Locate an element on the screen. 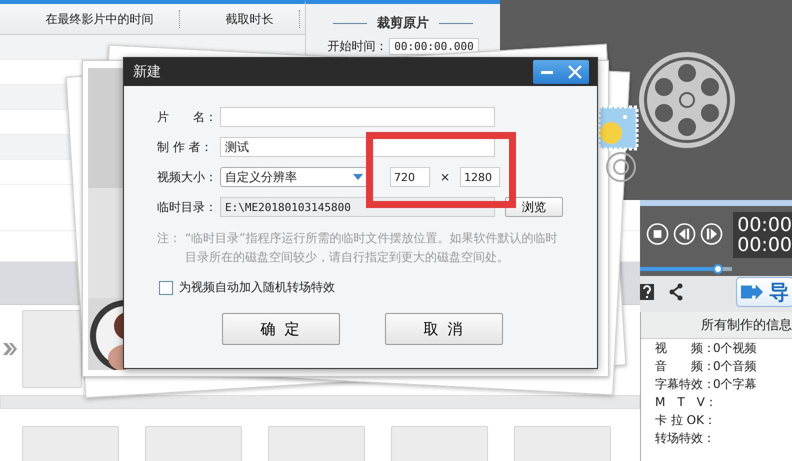  note-text: “临时目录”指程序运行所需的临时文件摆放位置。如果软件默认的临时目录所在的磁盘空间较少，请自行指定到更大的磁盘空间处。 is located at coordinates (371, 248).